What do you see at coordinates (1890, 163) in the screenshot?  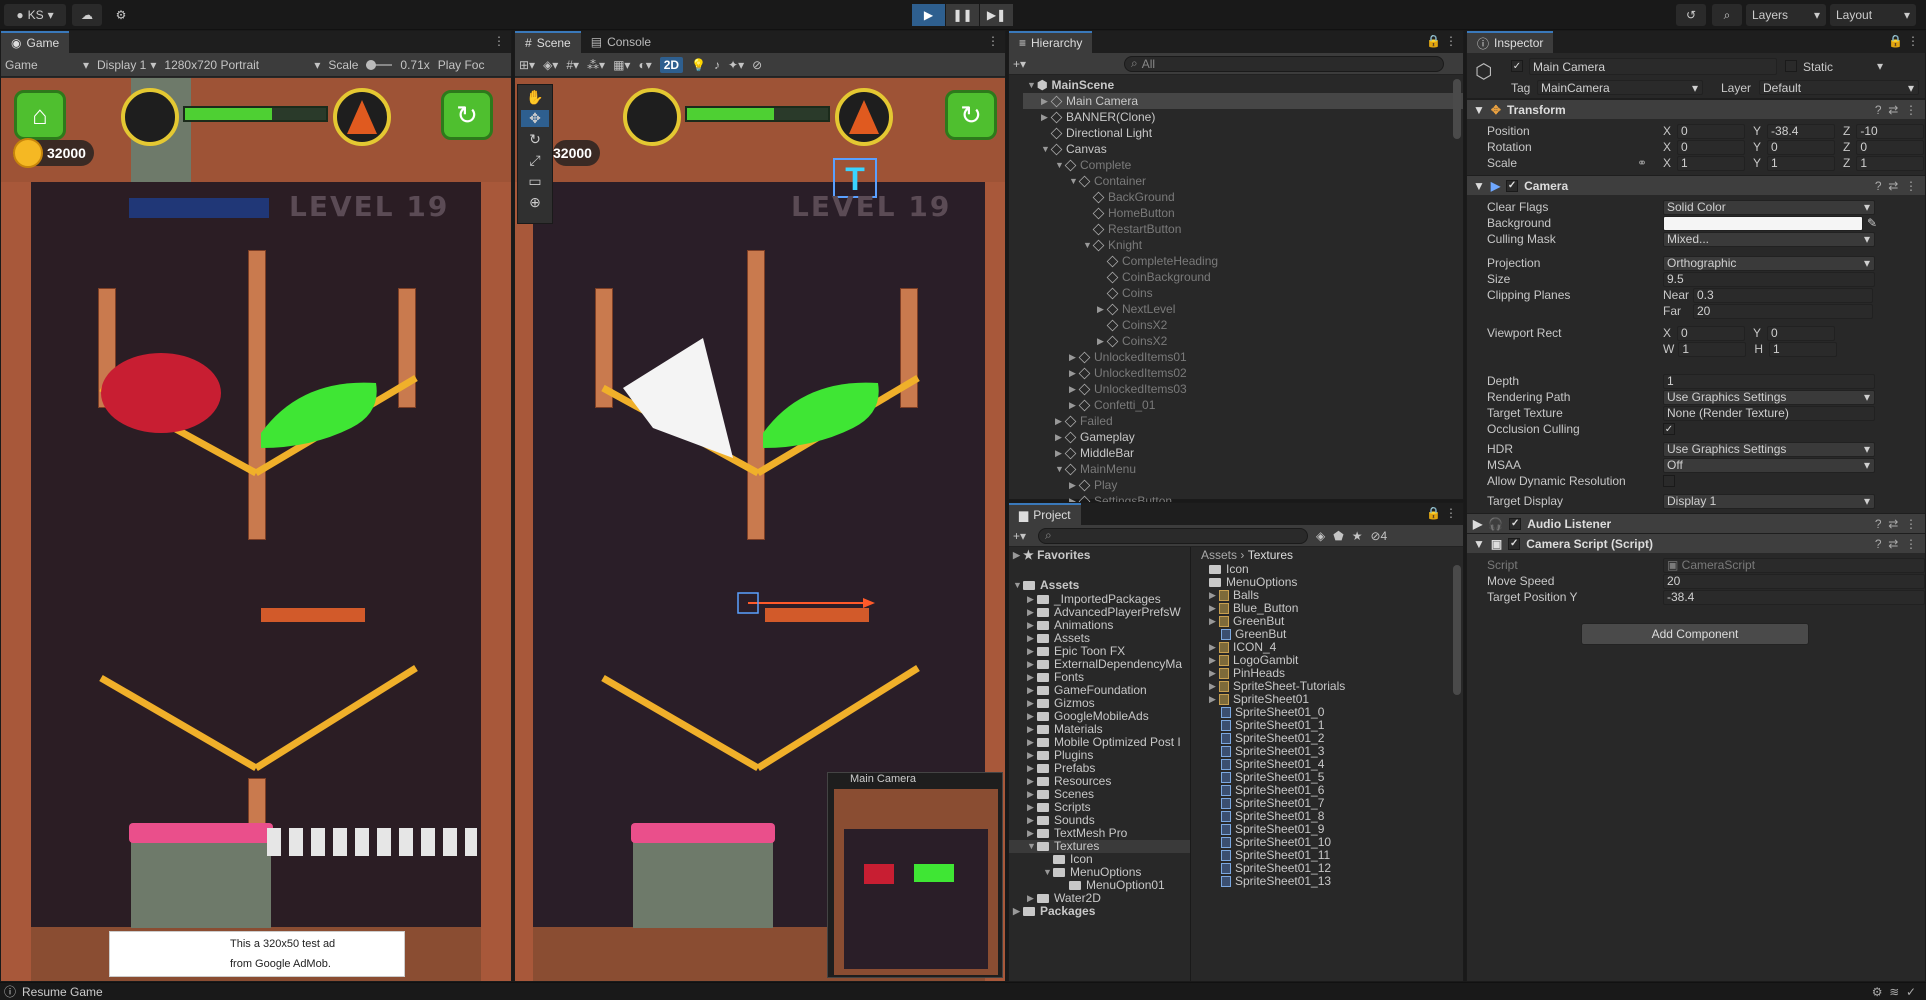 I see `scale-z-field: 1` at bounding box center [1890, 163].